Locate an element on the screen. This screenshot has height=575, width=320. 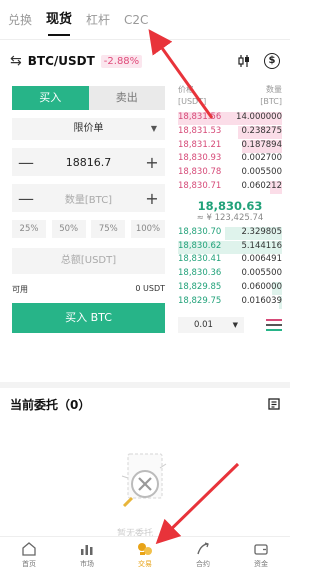
price-stepper: — 18816.7 + is located at coordinates (88, 162).